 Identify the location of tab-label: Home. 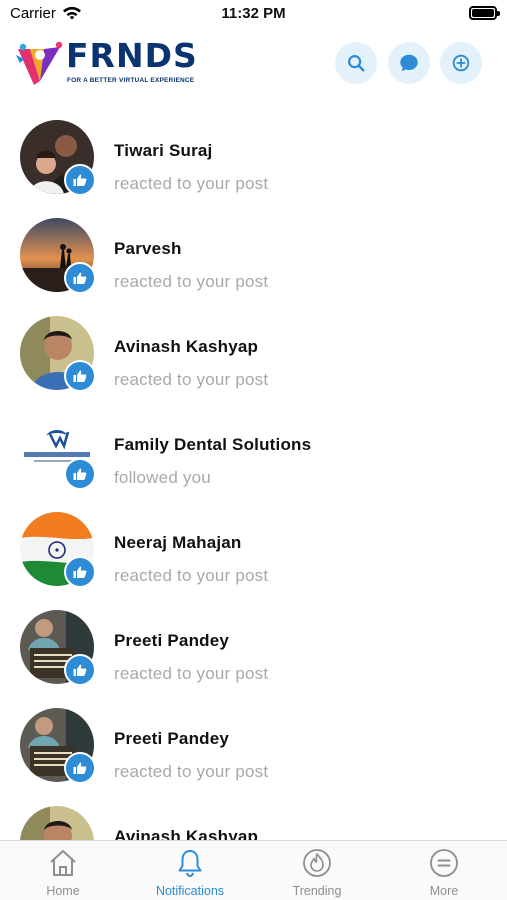
(63, 891).